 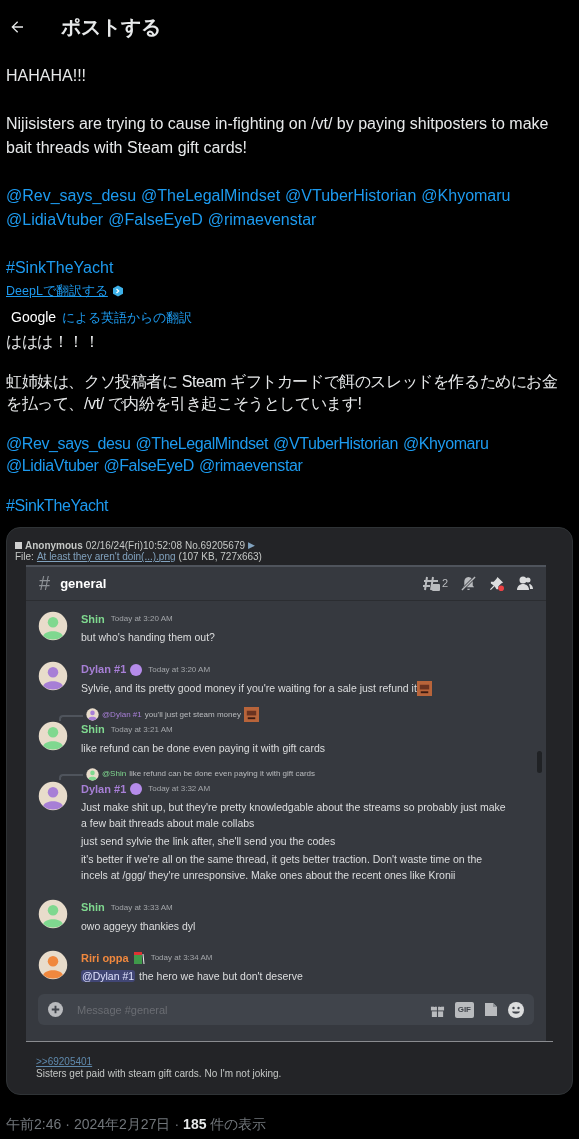 What do you see at coordinates (208, 841) in the screenshot?
I see `message-text: just send sylvie the link after, she'll send you the codes` at bounding box center [208, 841].